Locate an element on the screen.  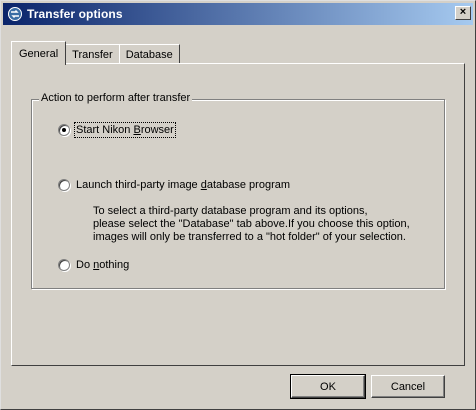
tab-database-label: Database is located at coordinates (149, 54).